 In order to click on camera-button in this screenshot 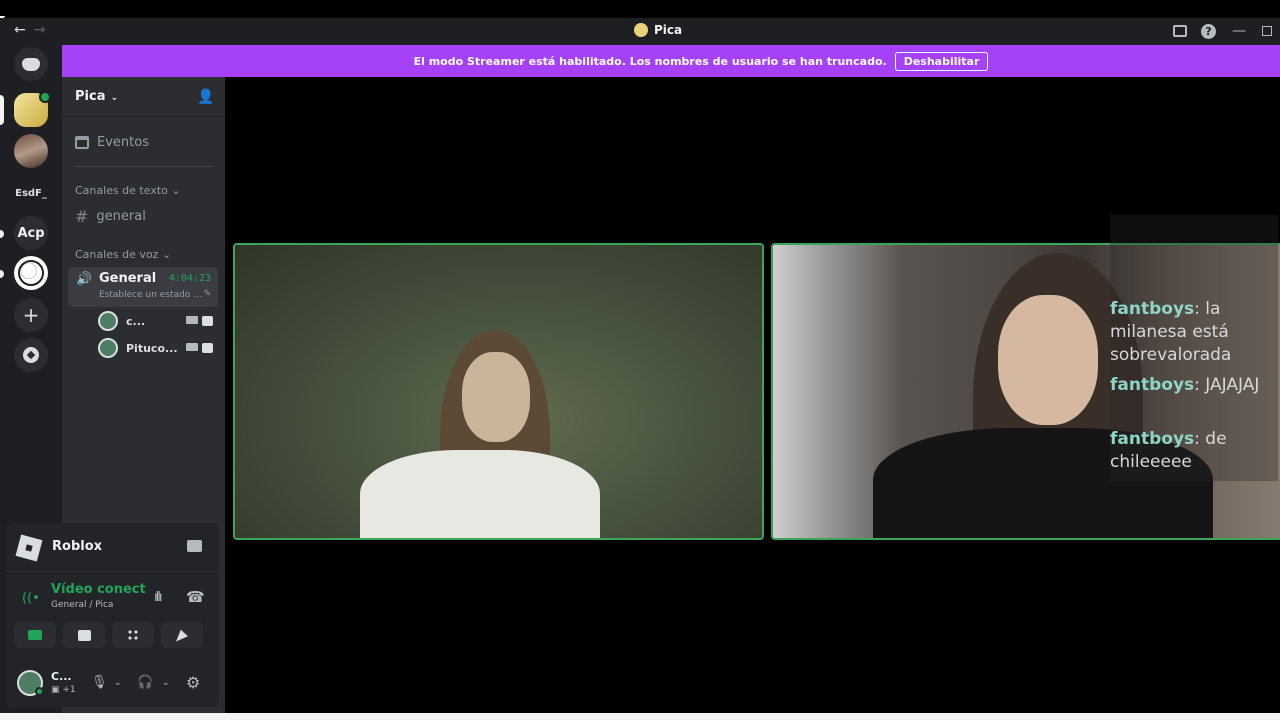, I will do `click(35, 635)`.